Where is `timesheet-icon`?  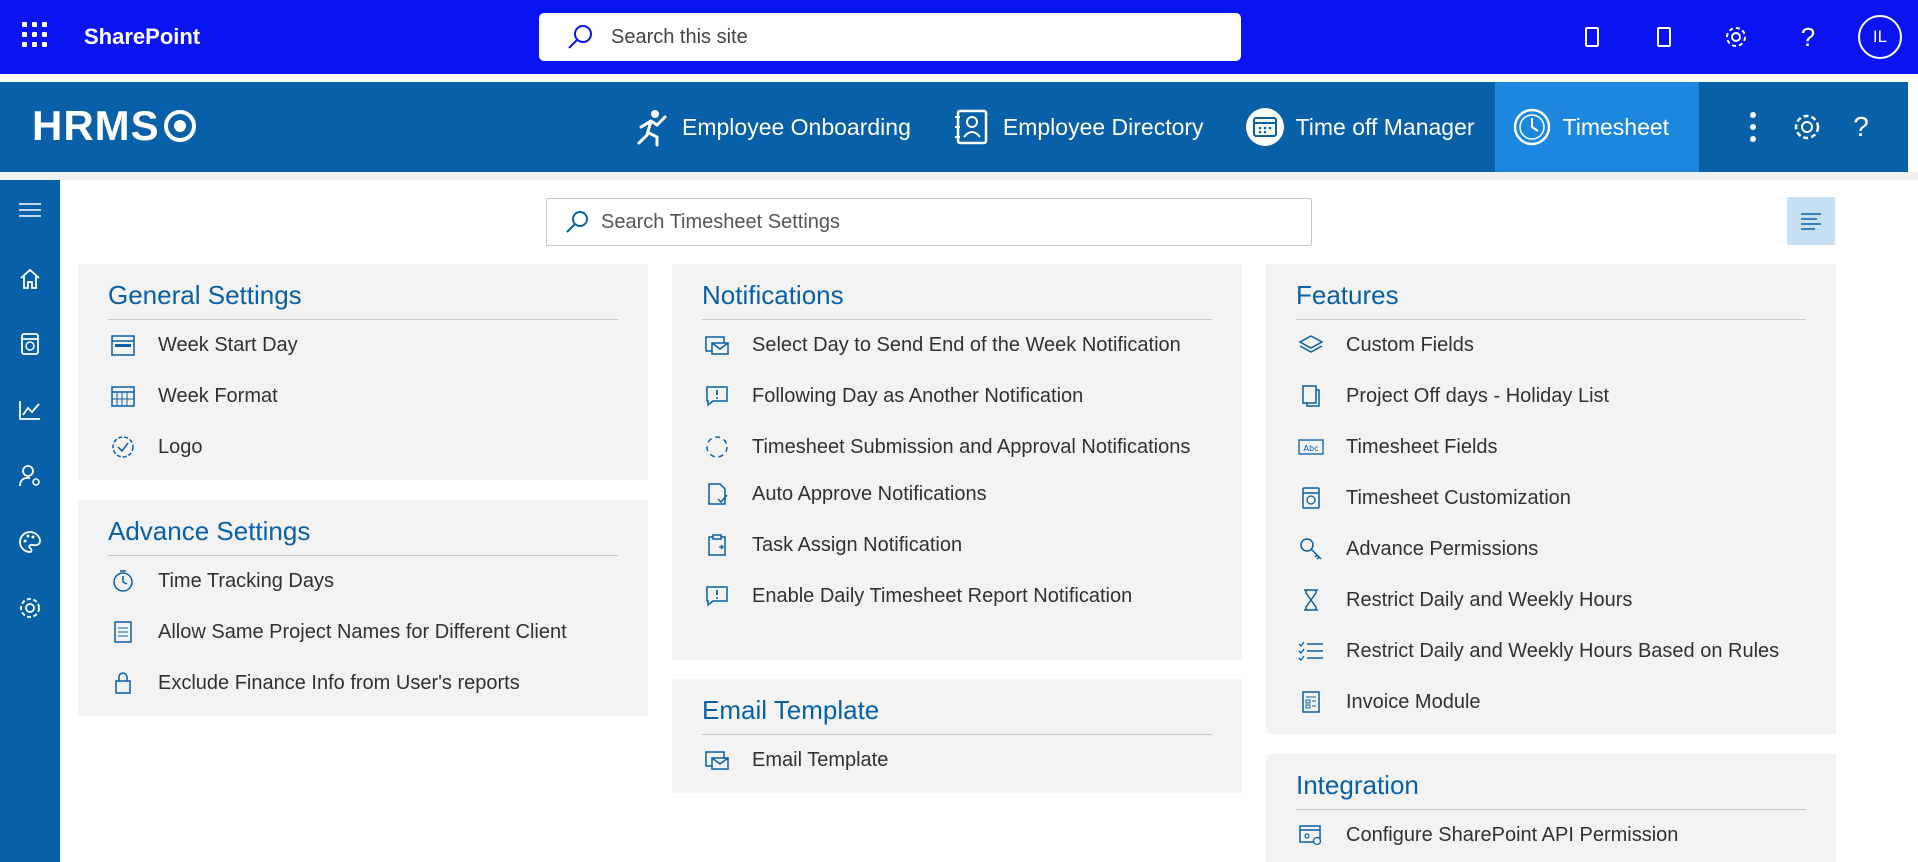 timesheet-icon is located at coordinates (30, 344).